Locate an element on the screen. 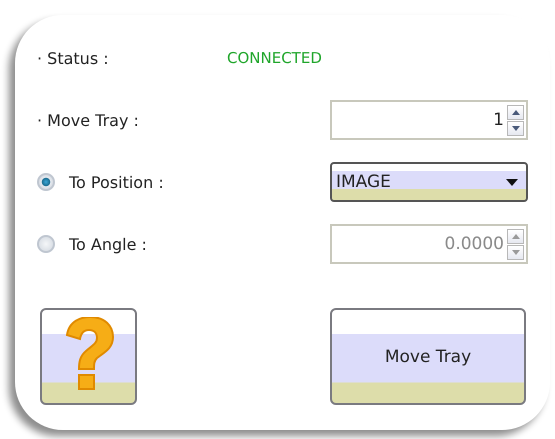 The image size is (555, 439). tray-number-field: 1 is located at coordinates (429, 120).